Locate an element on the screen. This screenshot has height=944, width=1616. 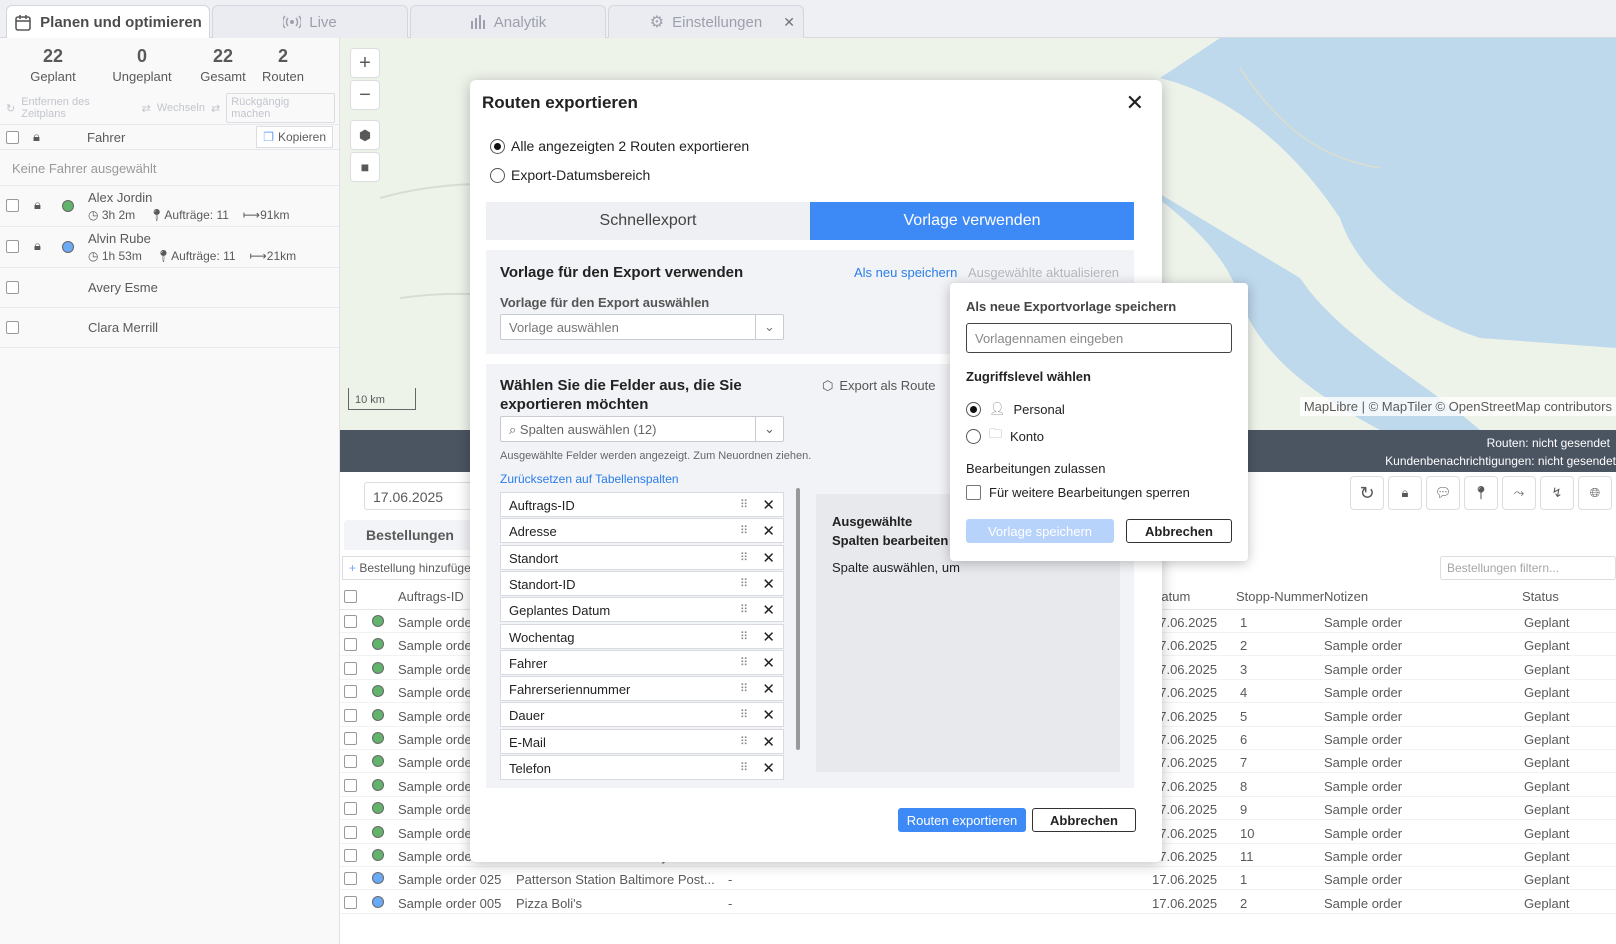
field-label: Geplantes Datum is located at coordinates (560, 611).